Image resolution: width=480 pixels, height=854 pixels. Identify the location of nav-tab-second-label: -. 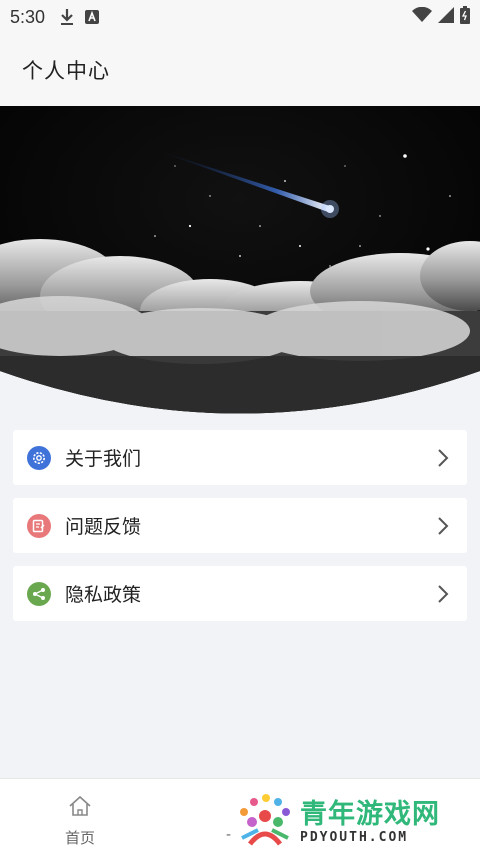
(228, 835).